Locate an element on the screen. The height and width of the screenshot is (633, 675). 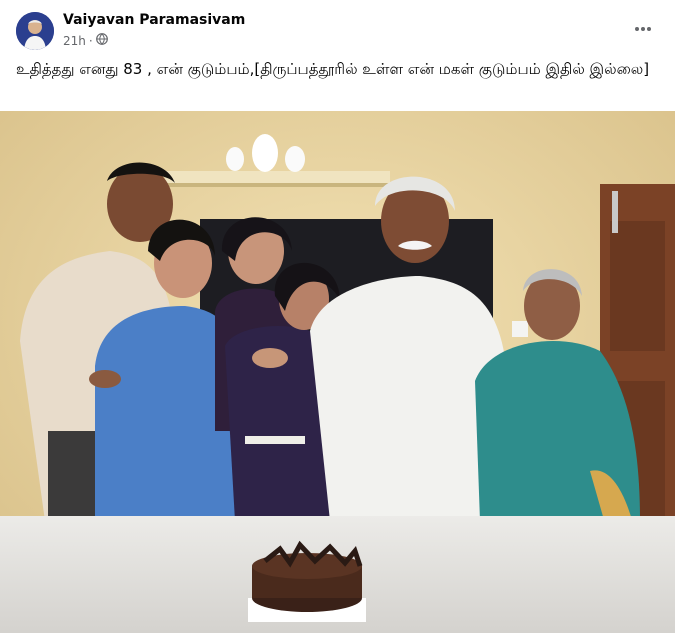
post-meta: 21h · is located at coordinates (85, 40).